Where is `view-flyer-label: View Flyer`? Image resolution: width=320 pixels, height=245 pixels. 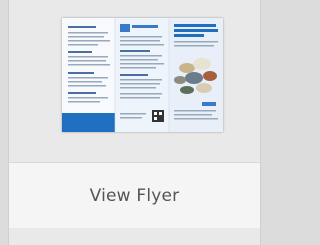
view-flyer-label: View Flyer is located at coordinates (134, 195).